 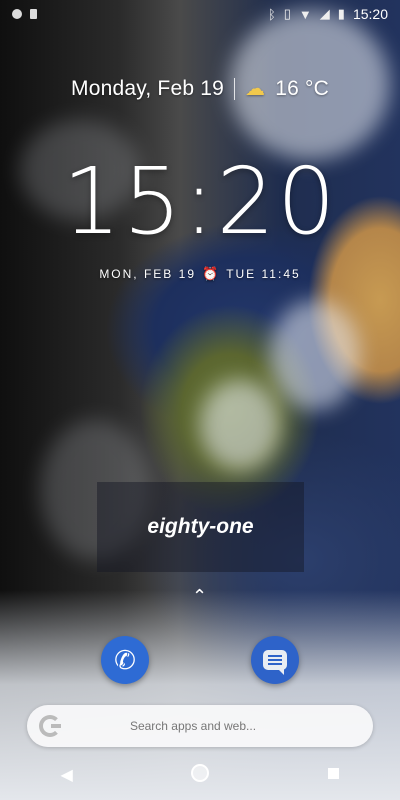 What do you see at coordinates (370, 14) in the screenshot?
I see `status-time: 15:20` at bounding box center [370, 14].